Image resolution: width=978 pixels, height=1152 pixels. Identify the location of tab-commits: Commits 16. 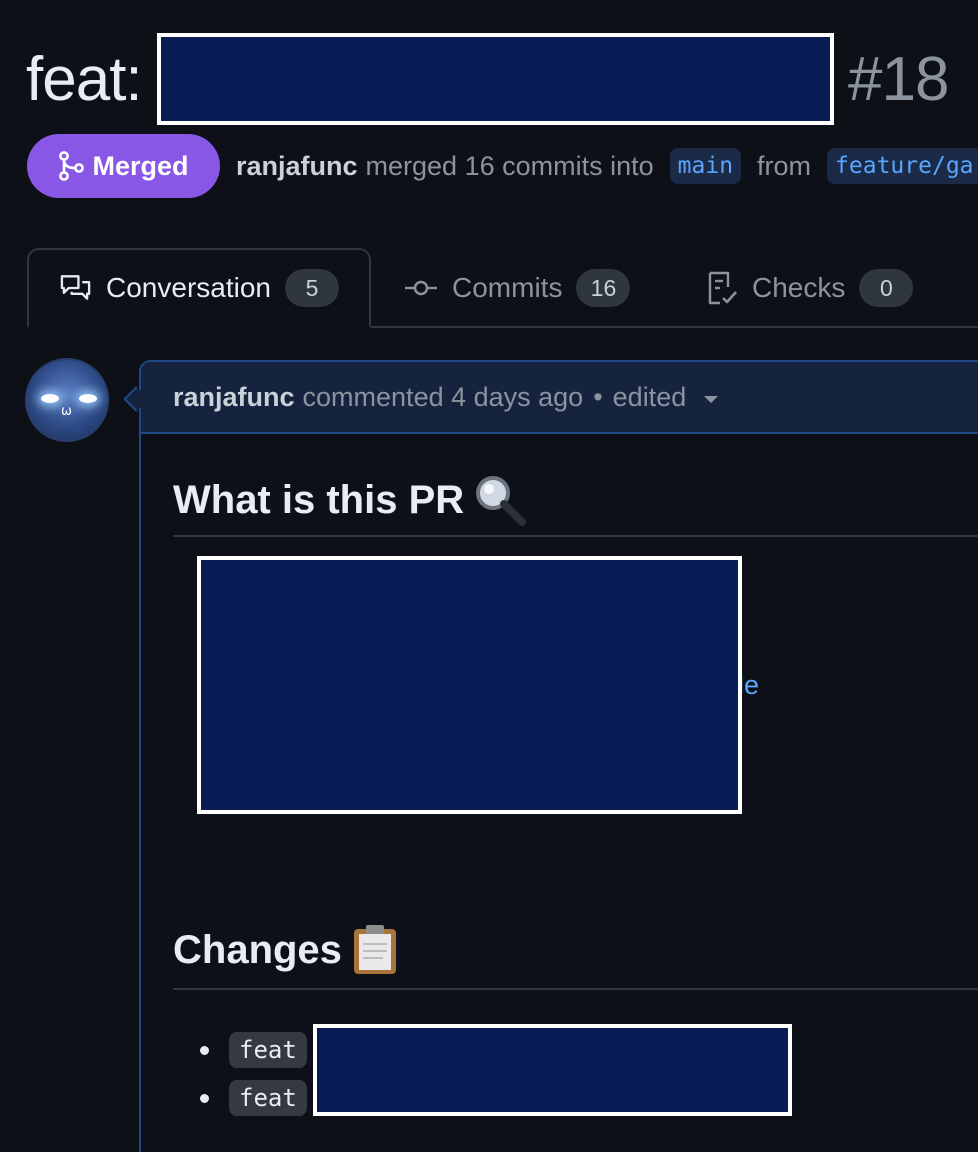
(517, 288).